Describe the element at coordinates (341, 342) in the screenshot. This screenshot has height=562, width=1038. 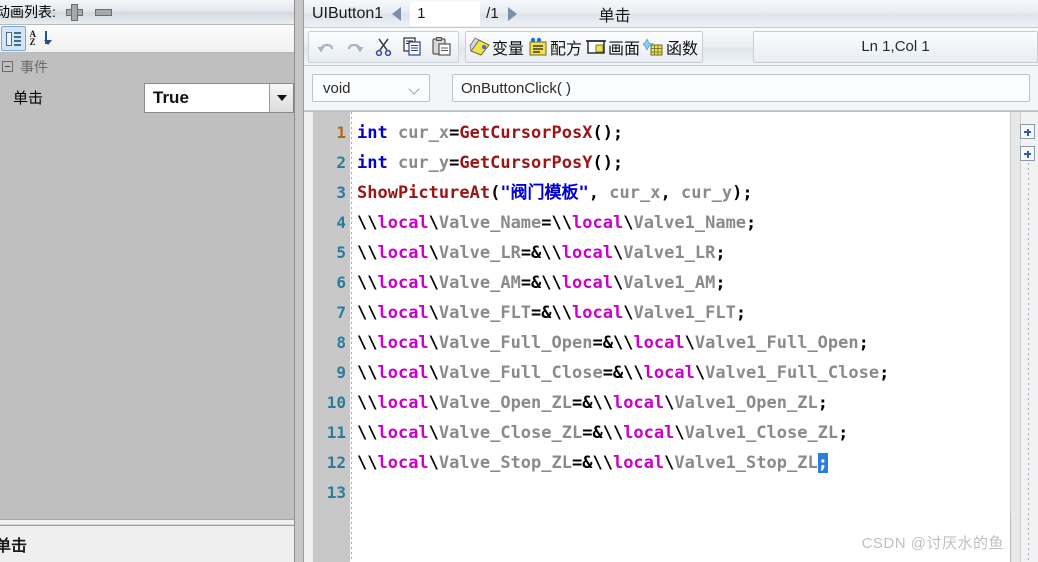
I see `line-number: 8` at that location.